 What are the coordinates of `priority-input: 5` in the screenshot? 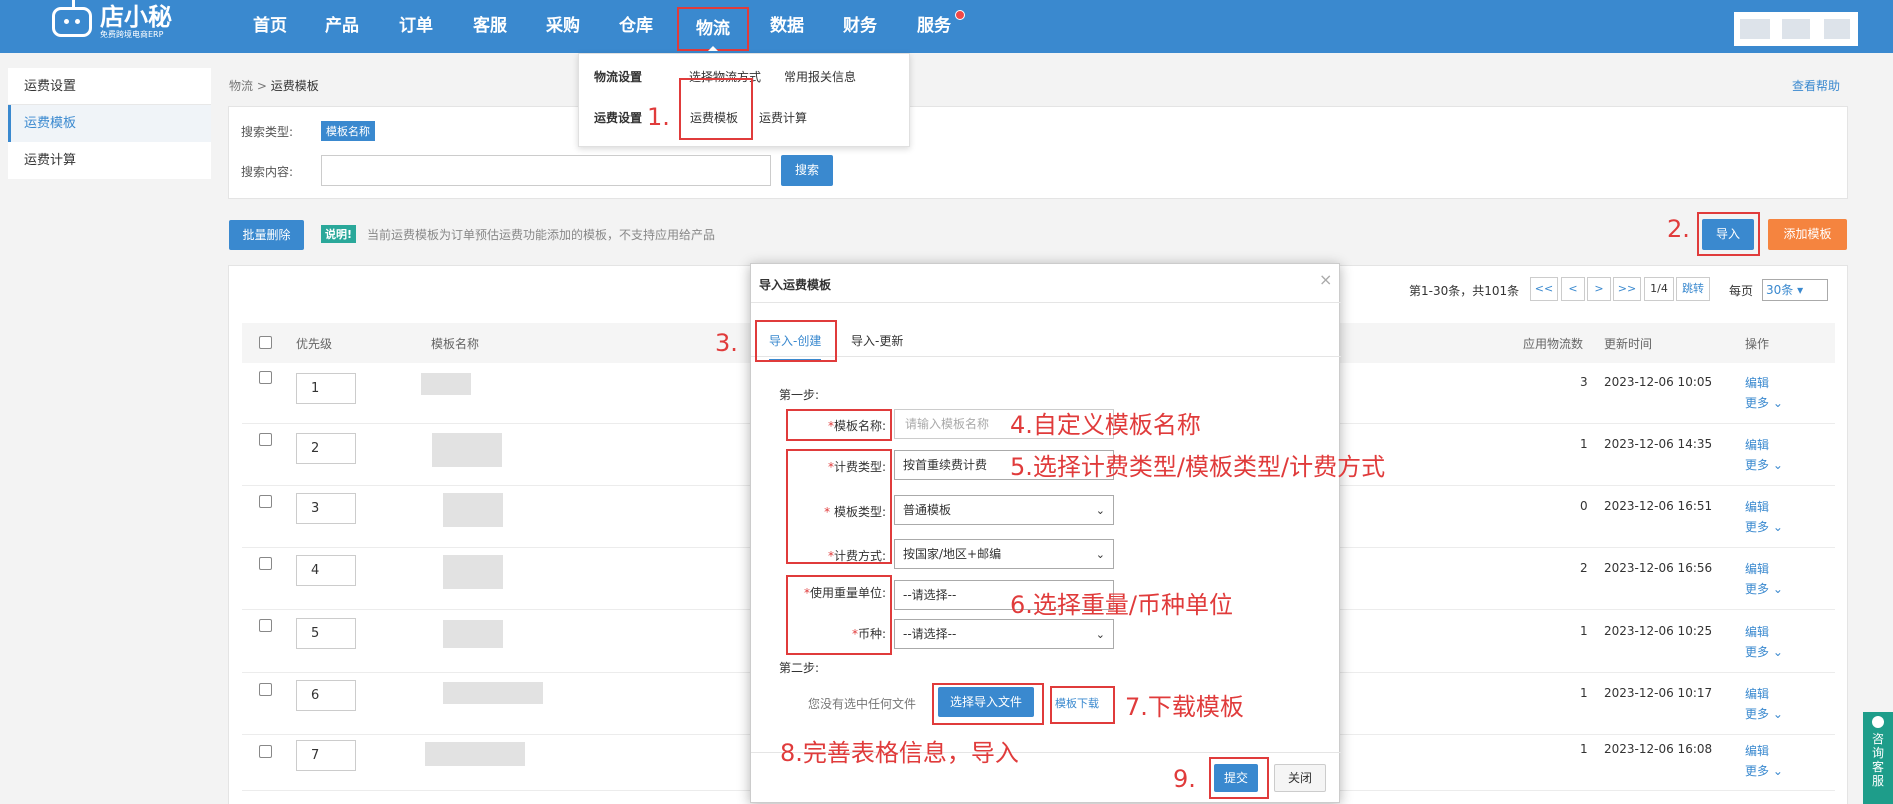 It's located at (326, 633).